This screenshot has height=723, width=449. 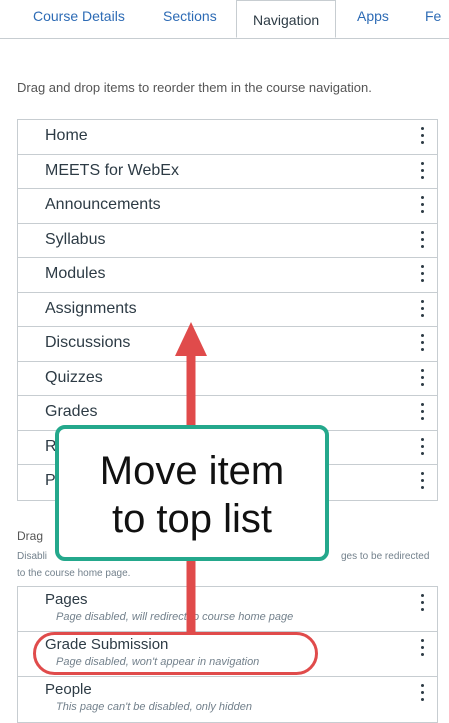 What do you see at coordinates (71, 411) in the screenshot?
I see `nav-item-label: Grades` at bounding box center [71, 411].